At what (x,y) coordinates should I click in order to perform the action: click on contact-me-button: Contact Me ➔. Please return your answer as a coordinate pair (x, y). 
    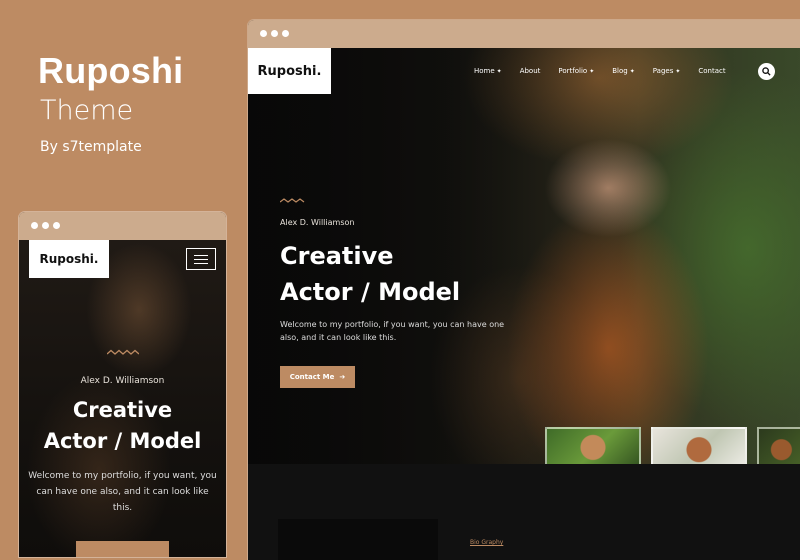
    Looking at the image, I should click on (317, 377).